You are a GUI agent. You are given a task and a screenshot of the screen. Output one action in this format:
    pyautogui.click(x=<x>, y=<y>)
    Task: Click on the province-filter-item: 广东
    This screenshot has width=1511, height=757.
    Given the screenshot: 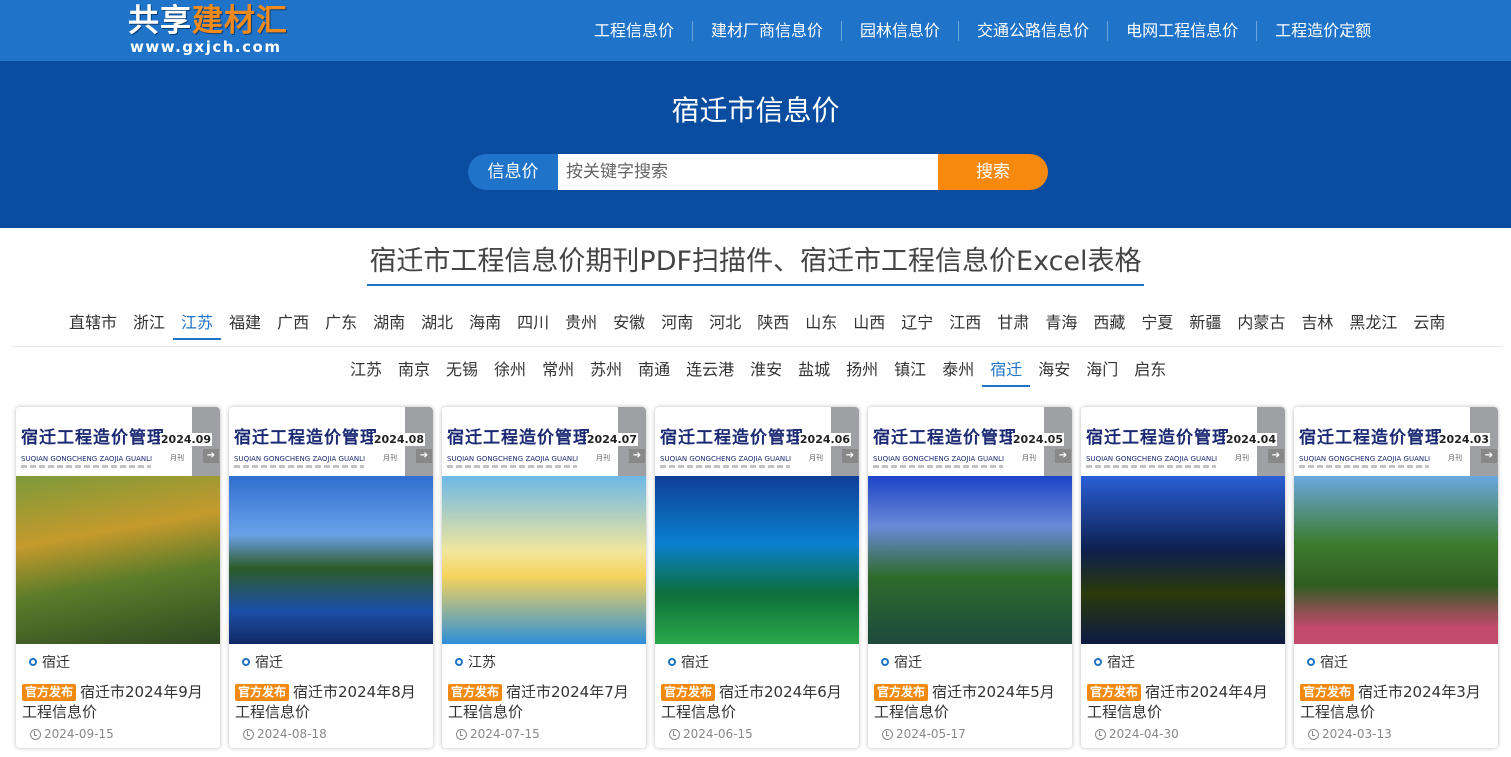 What is the action you would take?
    pyautogui.click(x=341, y=325)
    